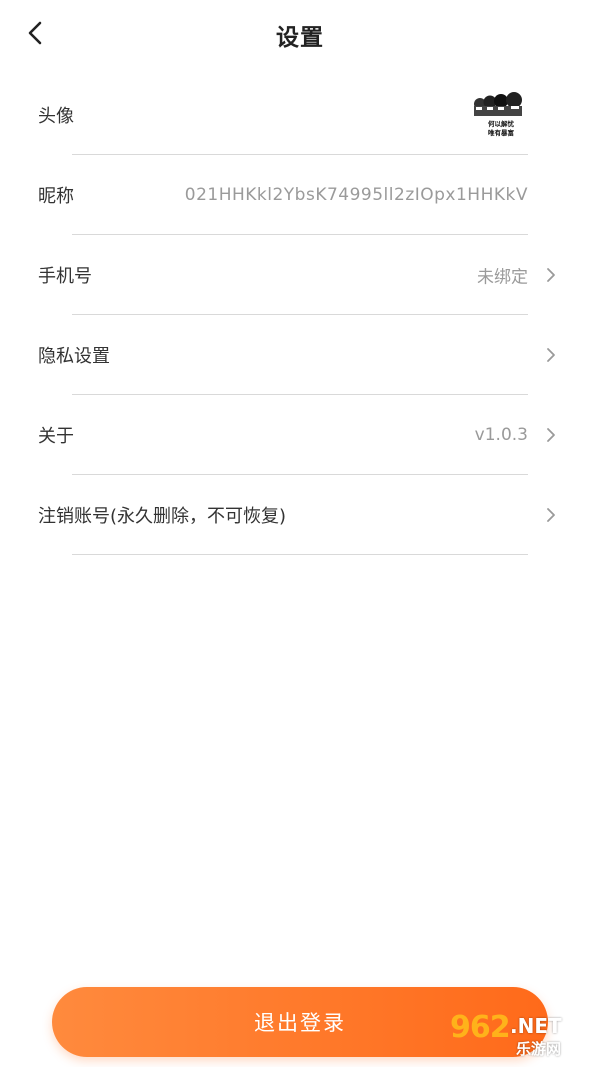  Describe the element at coordinates (300, 355) in the screenshot. I see `settings-row-privacy: 隐私设置` at that location.